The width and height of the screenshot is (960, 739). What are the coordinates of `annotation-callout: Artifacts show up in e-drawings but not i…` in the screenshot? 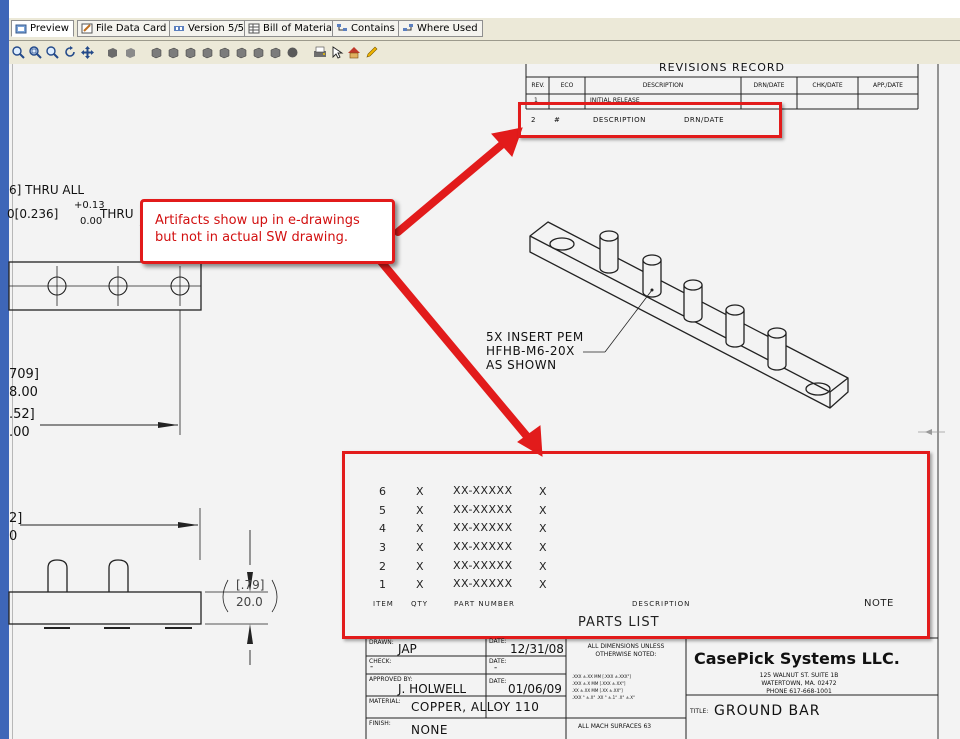 It's located at (267, 231).